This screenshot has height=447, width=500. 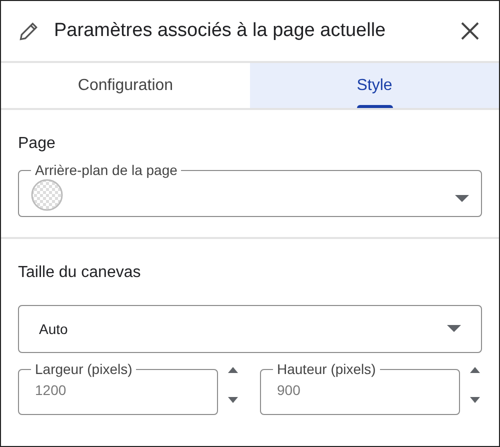 What do you see at coordinates (37, 144) in the screenshot?
I see `section-heading: Page` at bounding box center [37, 144].